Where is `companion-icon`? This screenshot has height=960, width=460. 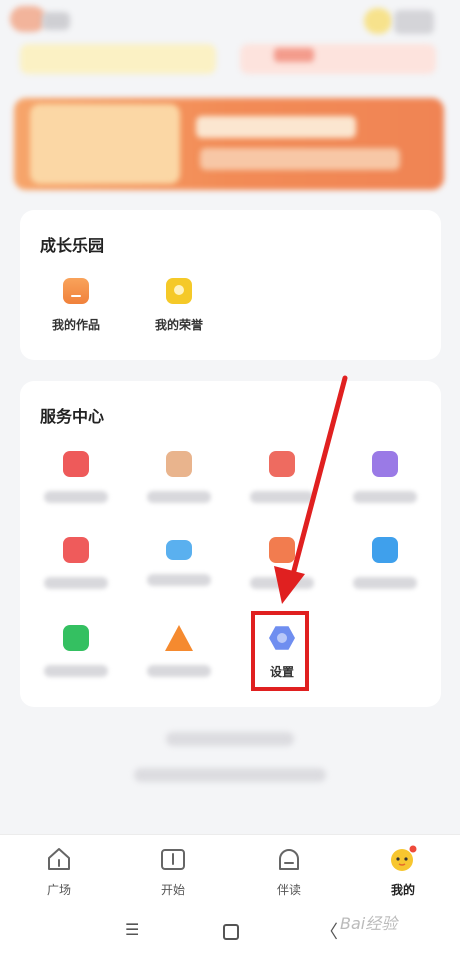 companion-icon is located at coordinates (289, 859).